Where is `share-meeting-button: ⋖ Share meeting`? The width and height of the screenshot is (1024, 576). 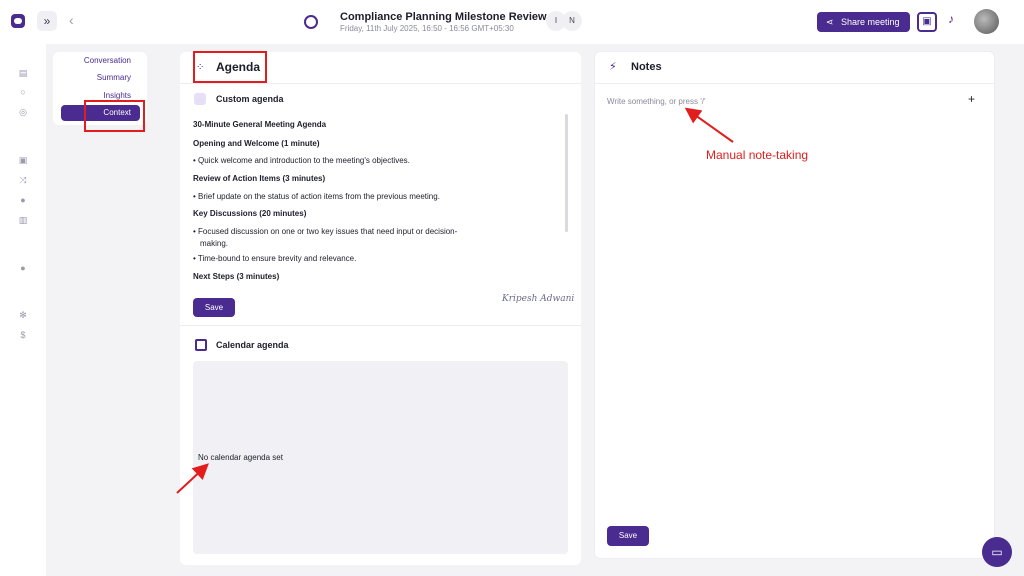
share-meeting-button: ⋖ Share meeting is located at coordinates (863, 22).